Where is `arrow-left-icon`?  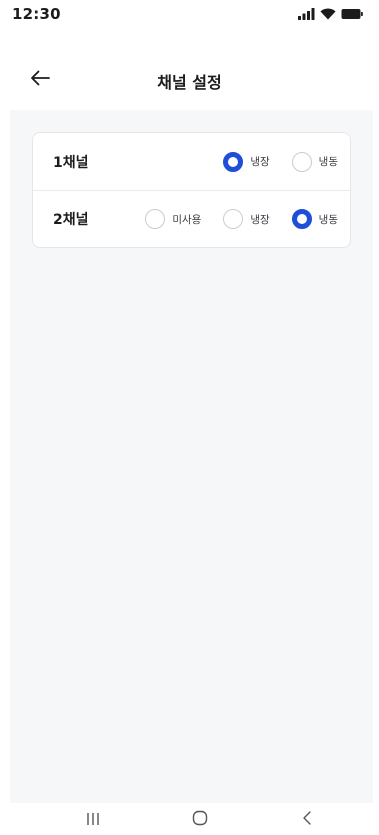 arrow-left-icon is located at coordinates (40, 80).